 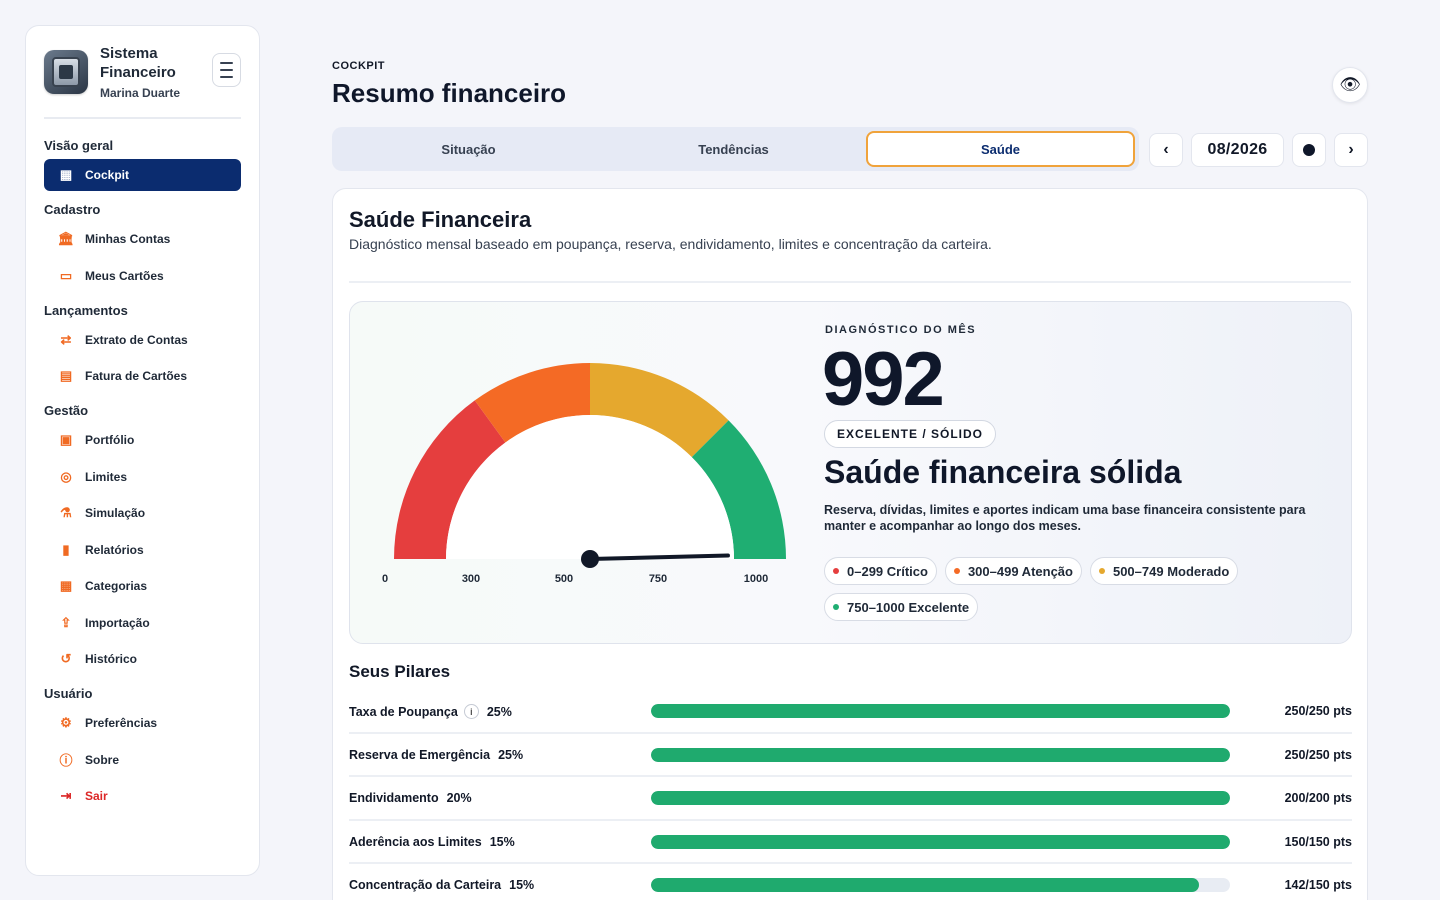 What do you see at coordinates (66, 760) in the screenshot?
I see `info-icon: ⓘ` at bounding box center [66, 760].